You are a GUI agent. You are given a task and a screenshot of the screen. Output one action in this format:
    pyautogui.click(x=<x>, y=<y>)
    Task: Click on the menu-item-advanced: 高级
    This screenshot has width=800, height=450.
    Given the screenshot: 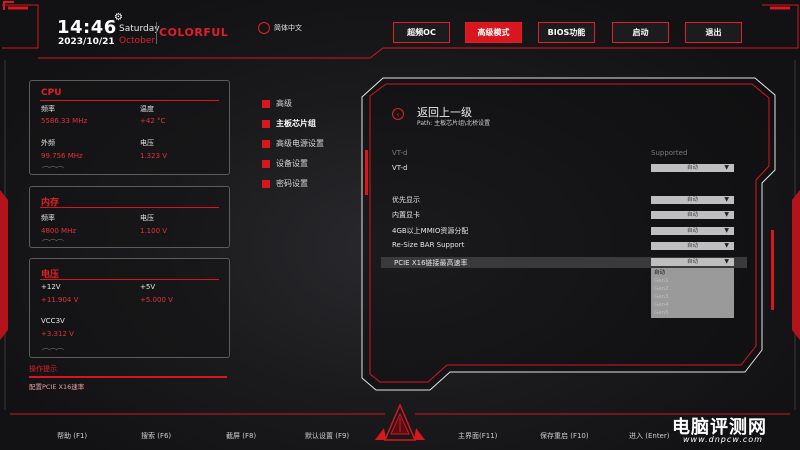 What is the action you would take?
    pyautogui.click(x=277, y=103)
    